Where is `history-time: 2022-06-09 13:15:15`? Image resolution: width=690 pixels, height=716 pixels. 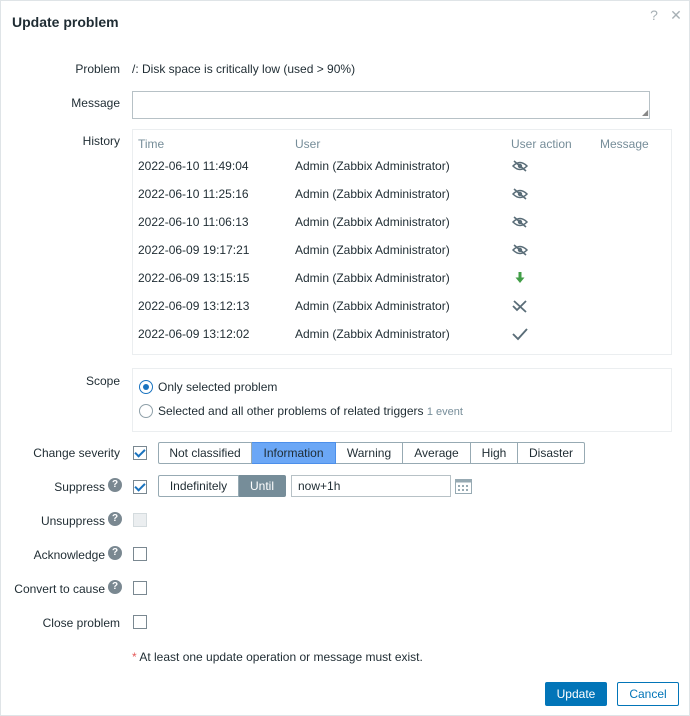 history-time: 2022-06-09 13:15:15 is located at coordinates (194, 278).